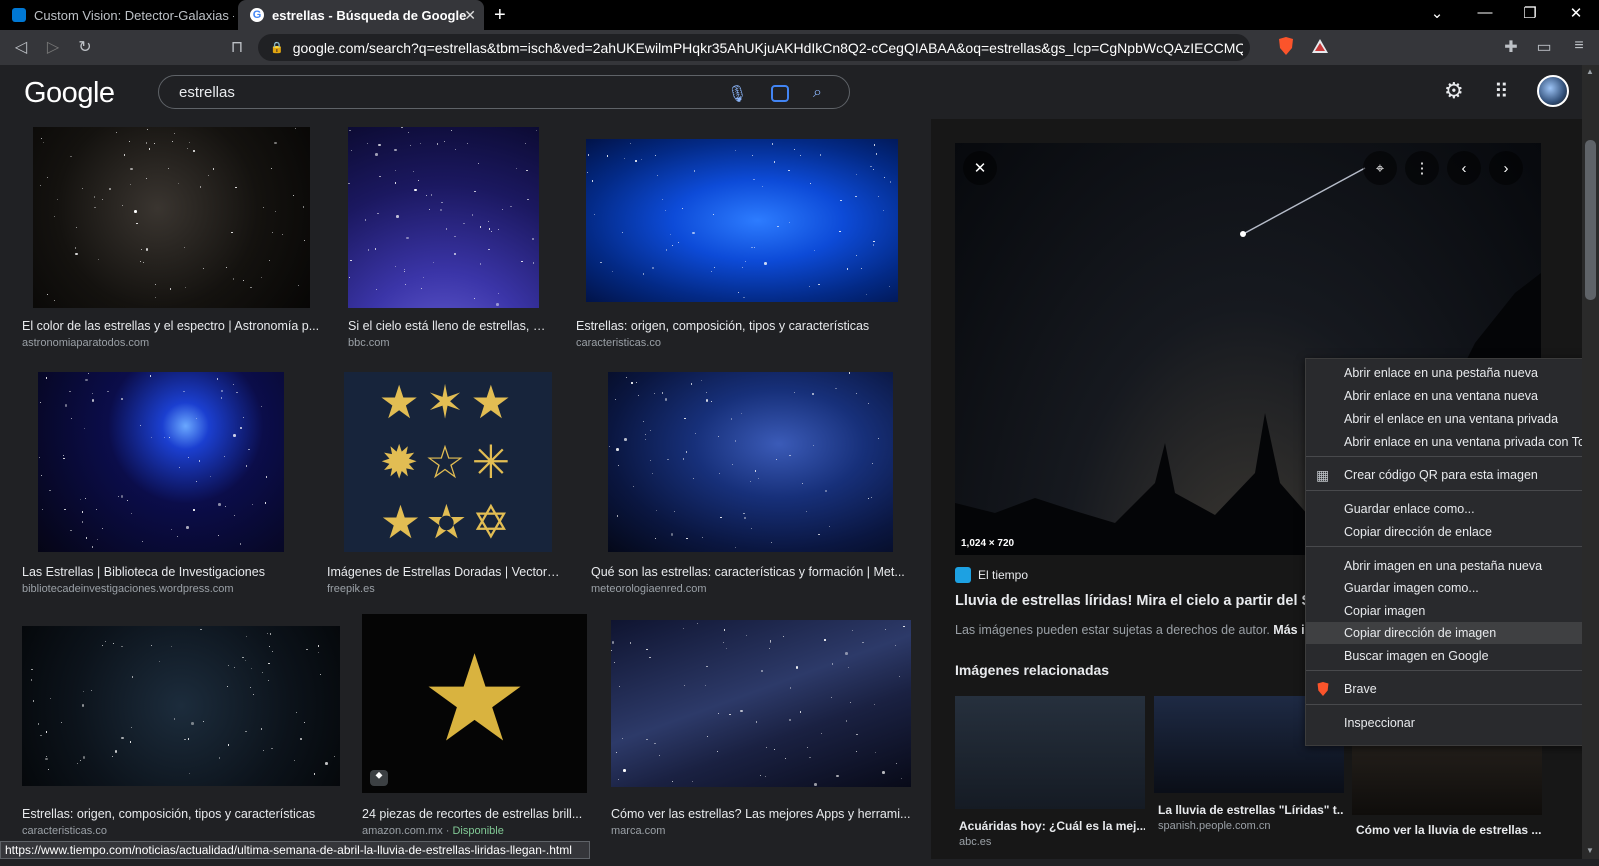  I want to click on back-icon: ◁, so click(21, 47).